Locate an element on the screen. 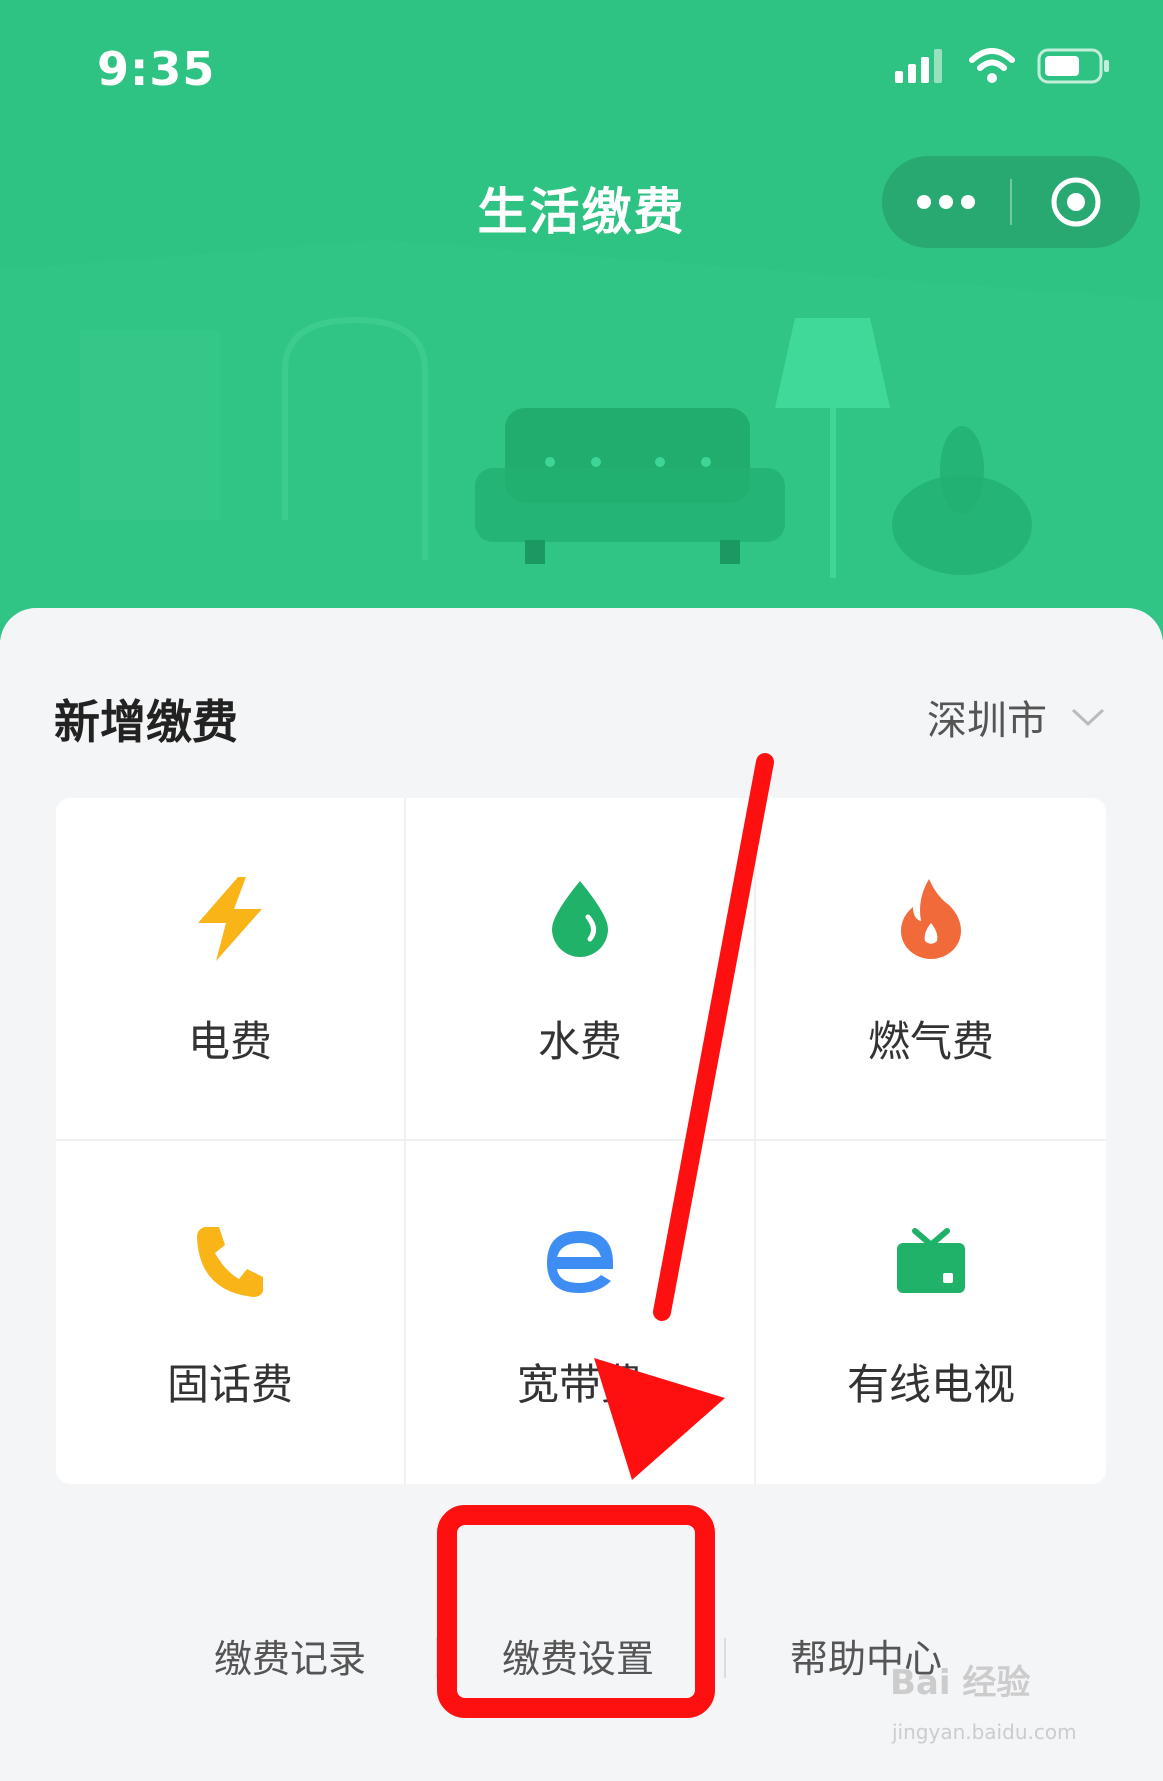 Image resolution: width=1163 pixels, height=1781 pixels. service-label: 宽带费 is located at coordinates (579, 1384).